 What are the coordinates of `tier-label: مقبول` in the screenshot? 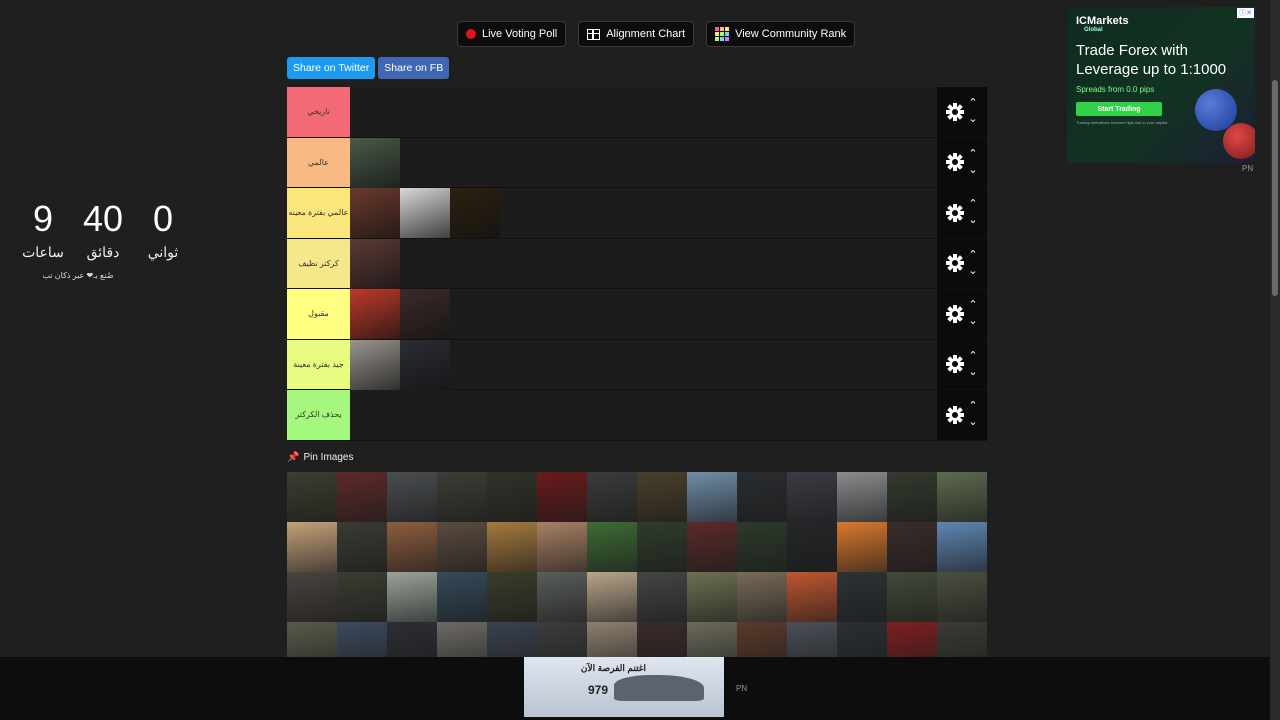 It's located at (318, 314).